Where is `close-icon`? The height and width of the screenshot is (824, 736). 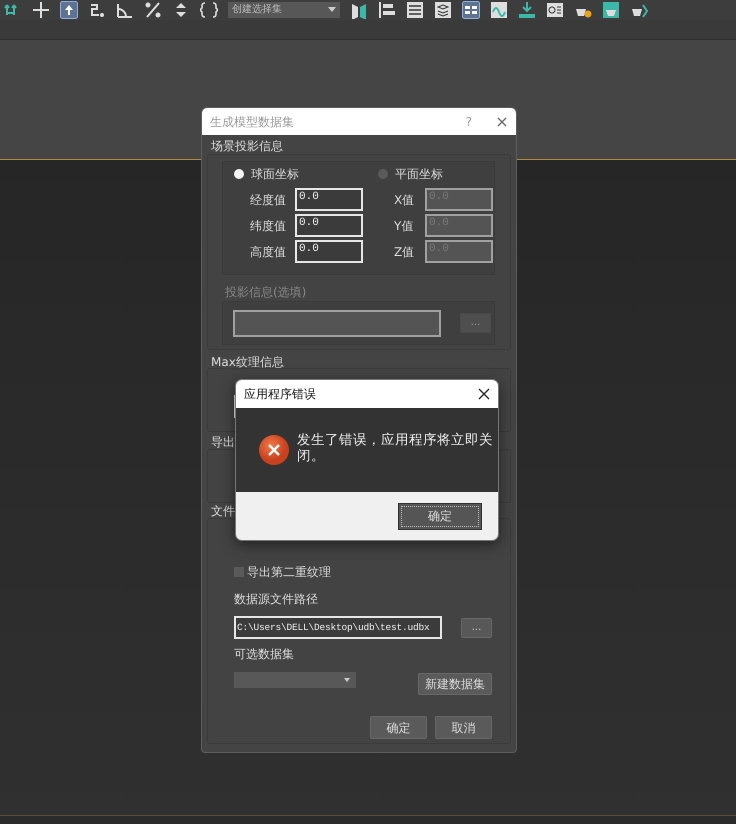
close-icon is located at coordinates (484, 394).